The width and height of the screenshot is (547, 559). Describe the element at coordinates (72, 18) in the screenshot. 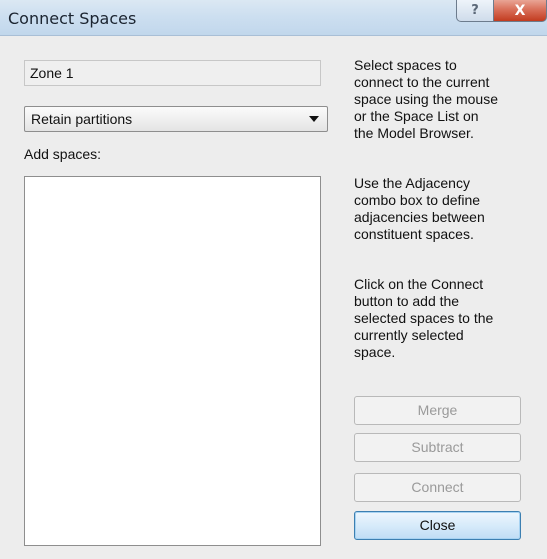

I see `window-title: Connect Spaces` at that location.